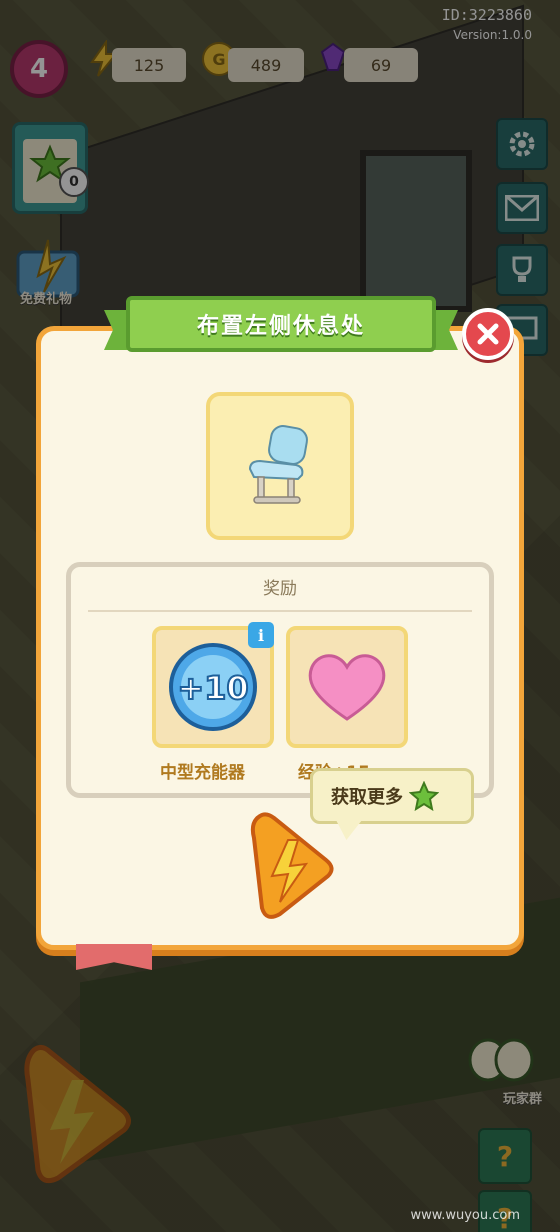 The height and width of the screenshot is (1232, 560). I want to click on watermark: www.wuyou.com, so click(465, 1215).